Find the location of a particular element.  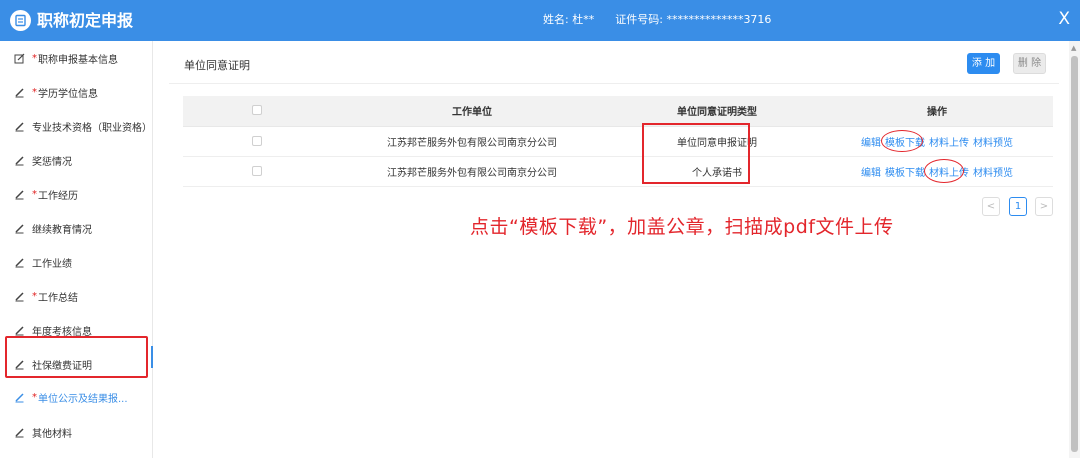

sidebar-item: 继续教育情况 is located at coordinates (76, 228).